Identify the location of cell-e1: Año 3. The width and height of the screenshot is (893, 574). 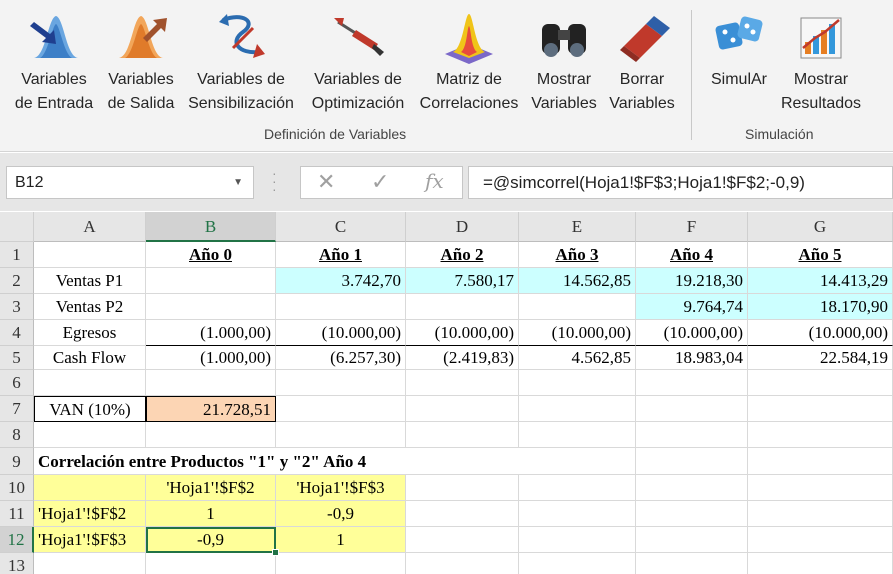
(577, 255).